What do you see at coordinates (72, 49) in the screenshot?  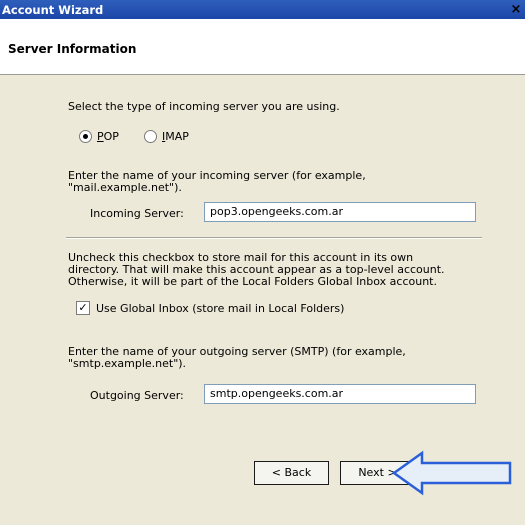 I see `page-title: Server Information` at bounding box center [72, 49].